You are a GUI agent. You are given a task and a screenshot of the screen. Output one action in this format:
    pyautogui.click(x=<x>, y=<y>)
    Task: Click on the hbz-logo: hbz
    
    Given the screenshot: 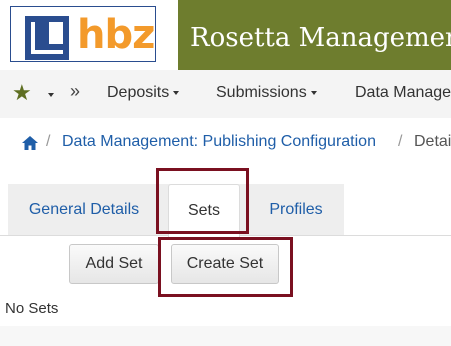 What is the action you would take?
    pyautogui.click(x=83, y=34)
    